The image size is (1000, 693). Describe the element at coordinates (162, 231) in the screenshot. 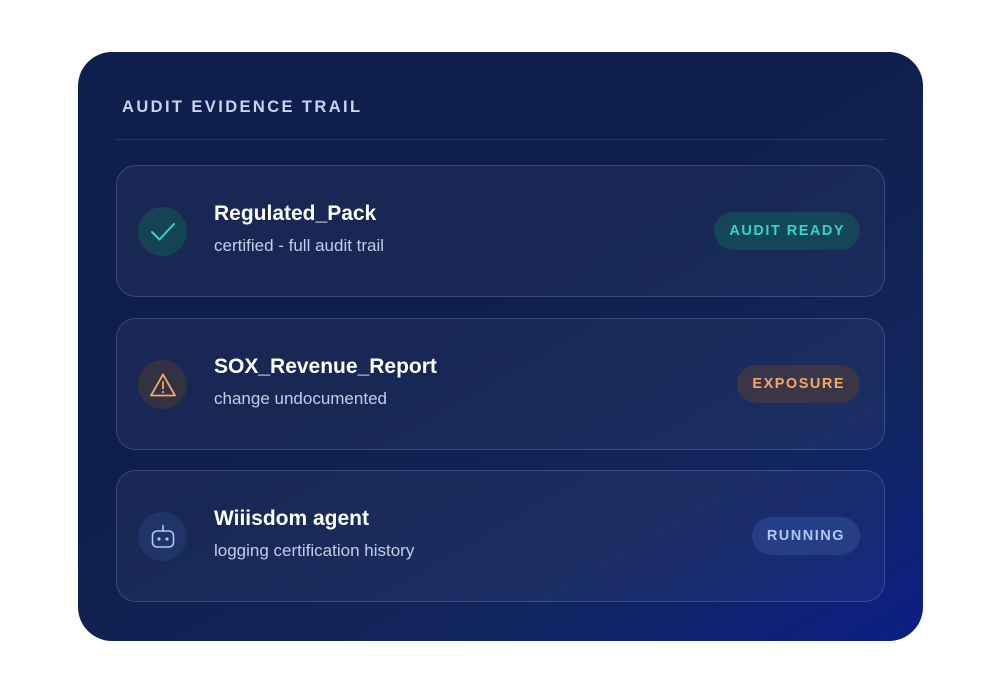

I see `check-icon` at that location.